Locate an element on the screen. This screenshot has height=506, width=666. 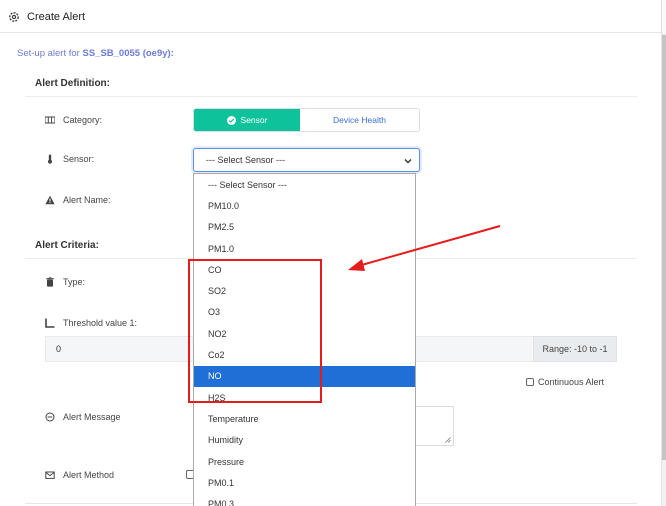
scroll-gutter is located at coordinates (663, 16).